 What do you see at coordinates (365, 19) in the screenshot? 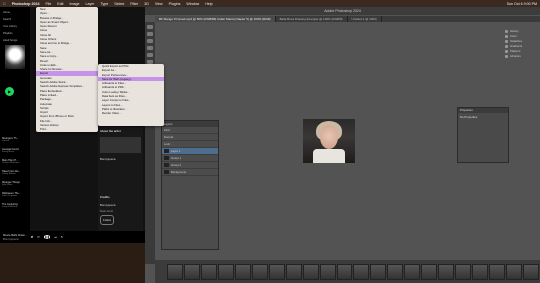
I see `tab-document-3: Untitled-1 @ 100%` at bounding box center [365, 19].